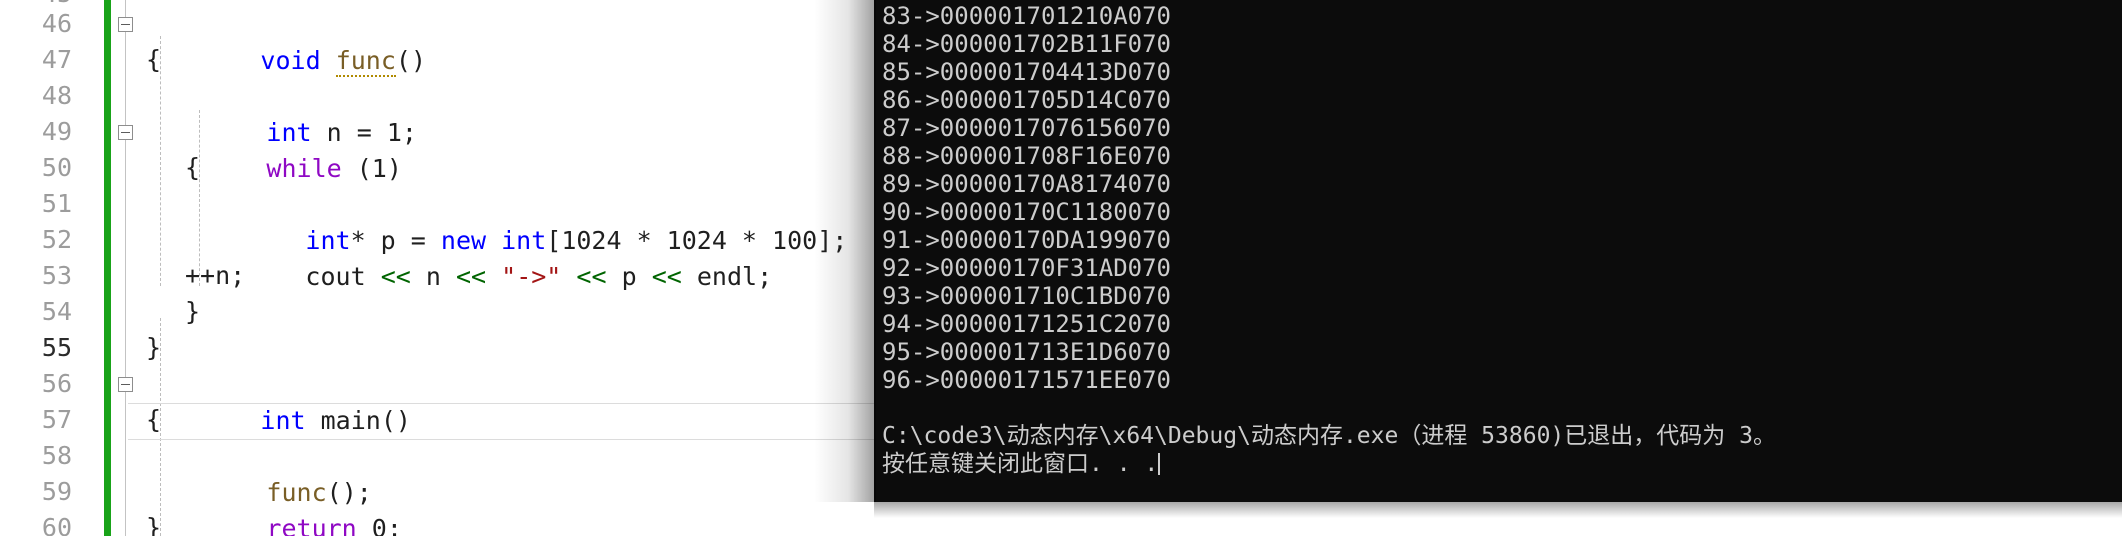  I want to click on line-number: 57, so click(56, 419).